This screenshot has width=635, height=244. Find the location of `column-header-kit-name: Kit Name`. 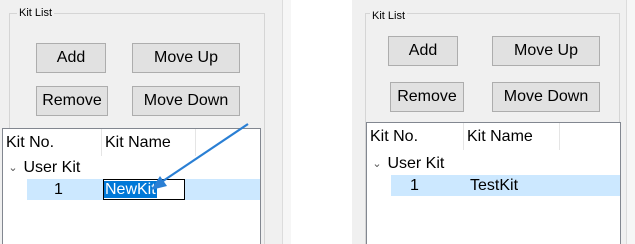

column-header-kit-name: Kit Name is located at coordinates (511, 136).